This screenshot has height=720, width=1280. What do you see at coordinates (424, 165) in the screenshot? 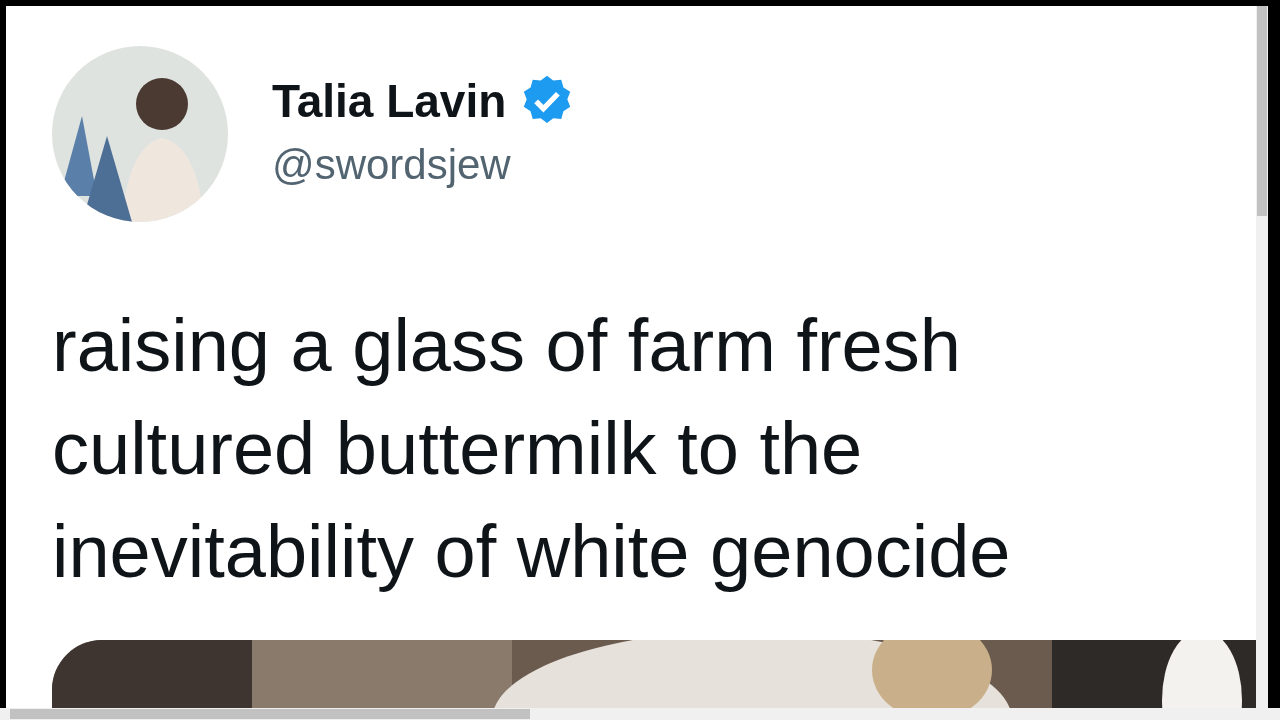
I see `author-handle: @swordsjew` at bounding box center [424, 165].